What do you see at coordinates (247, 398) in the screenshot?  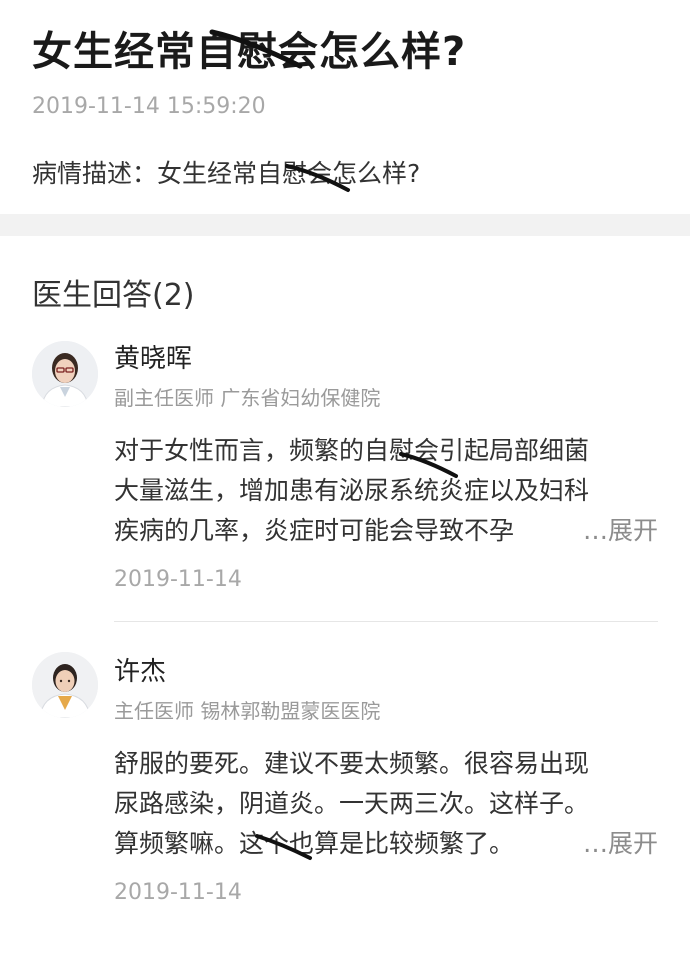 I see `doctor-title-hospital: 副主任医师 广东省妇幼保健院` at bounding box center [247, 398].